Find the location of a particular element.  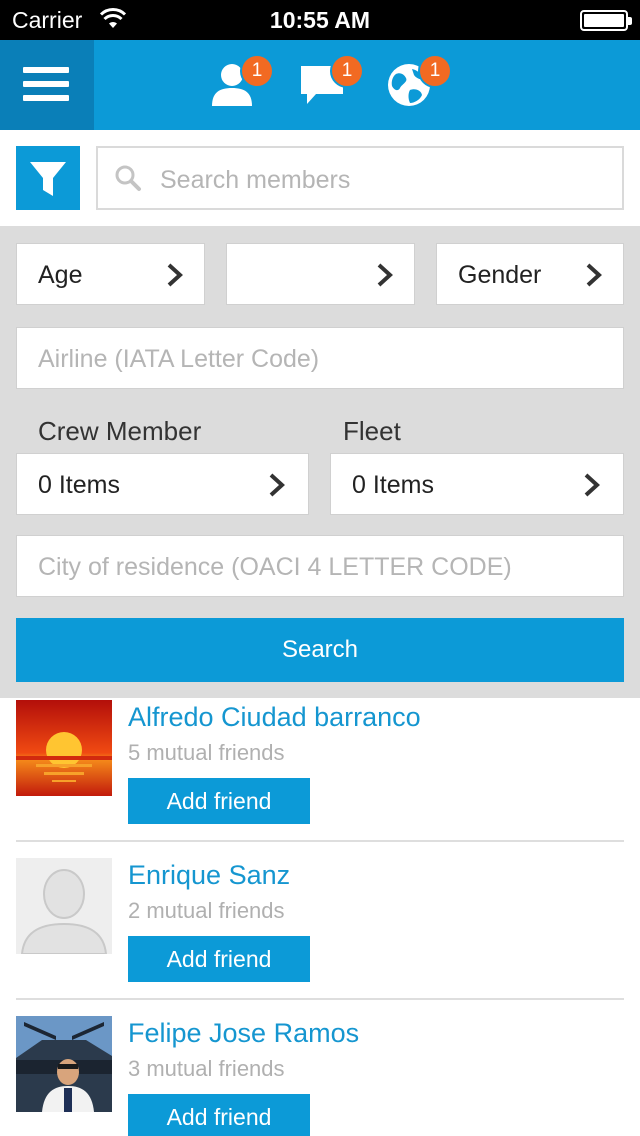

friend-name-link: Enrique Sanz is located at coordinates (209, 875).